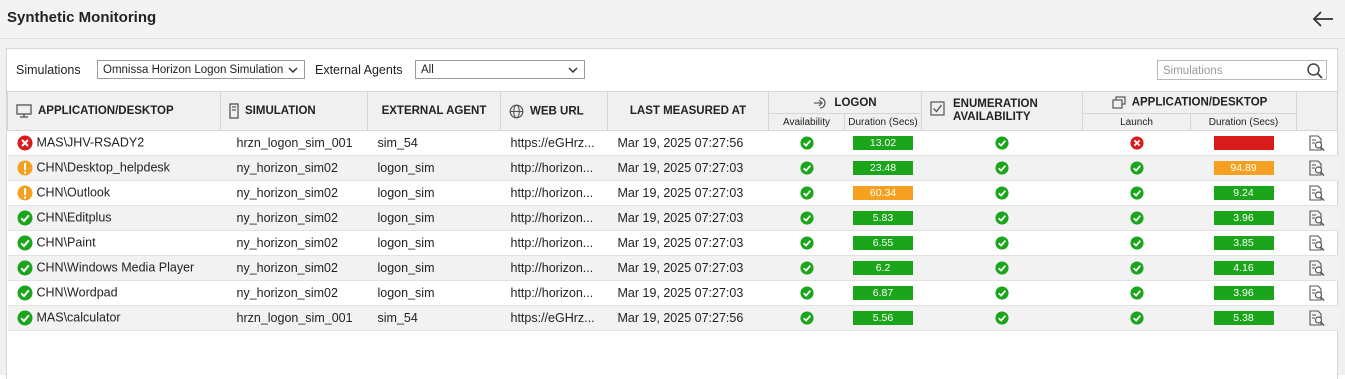 The image size is (1345, 379). What do you see at coordinates (193, 70) in the screenshot?
I see `simulations-dropdown-value: Omnissa Horizon Logon Simulation` at bounding box center [193, 70].